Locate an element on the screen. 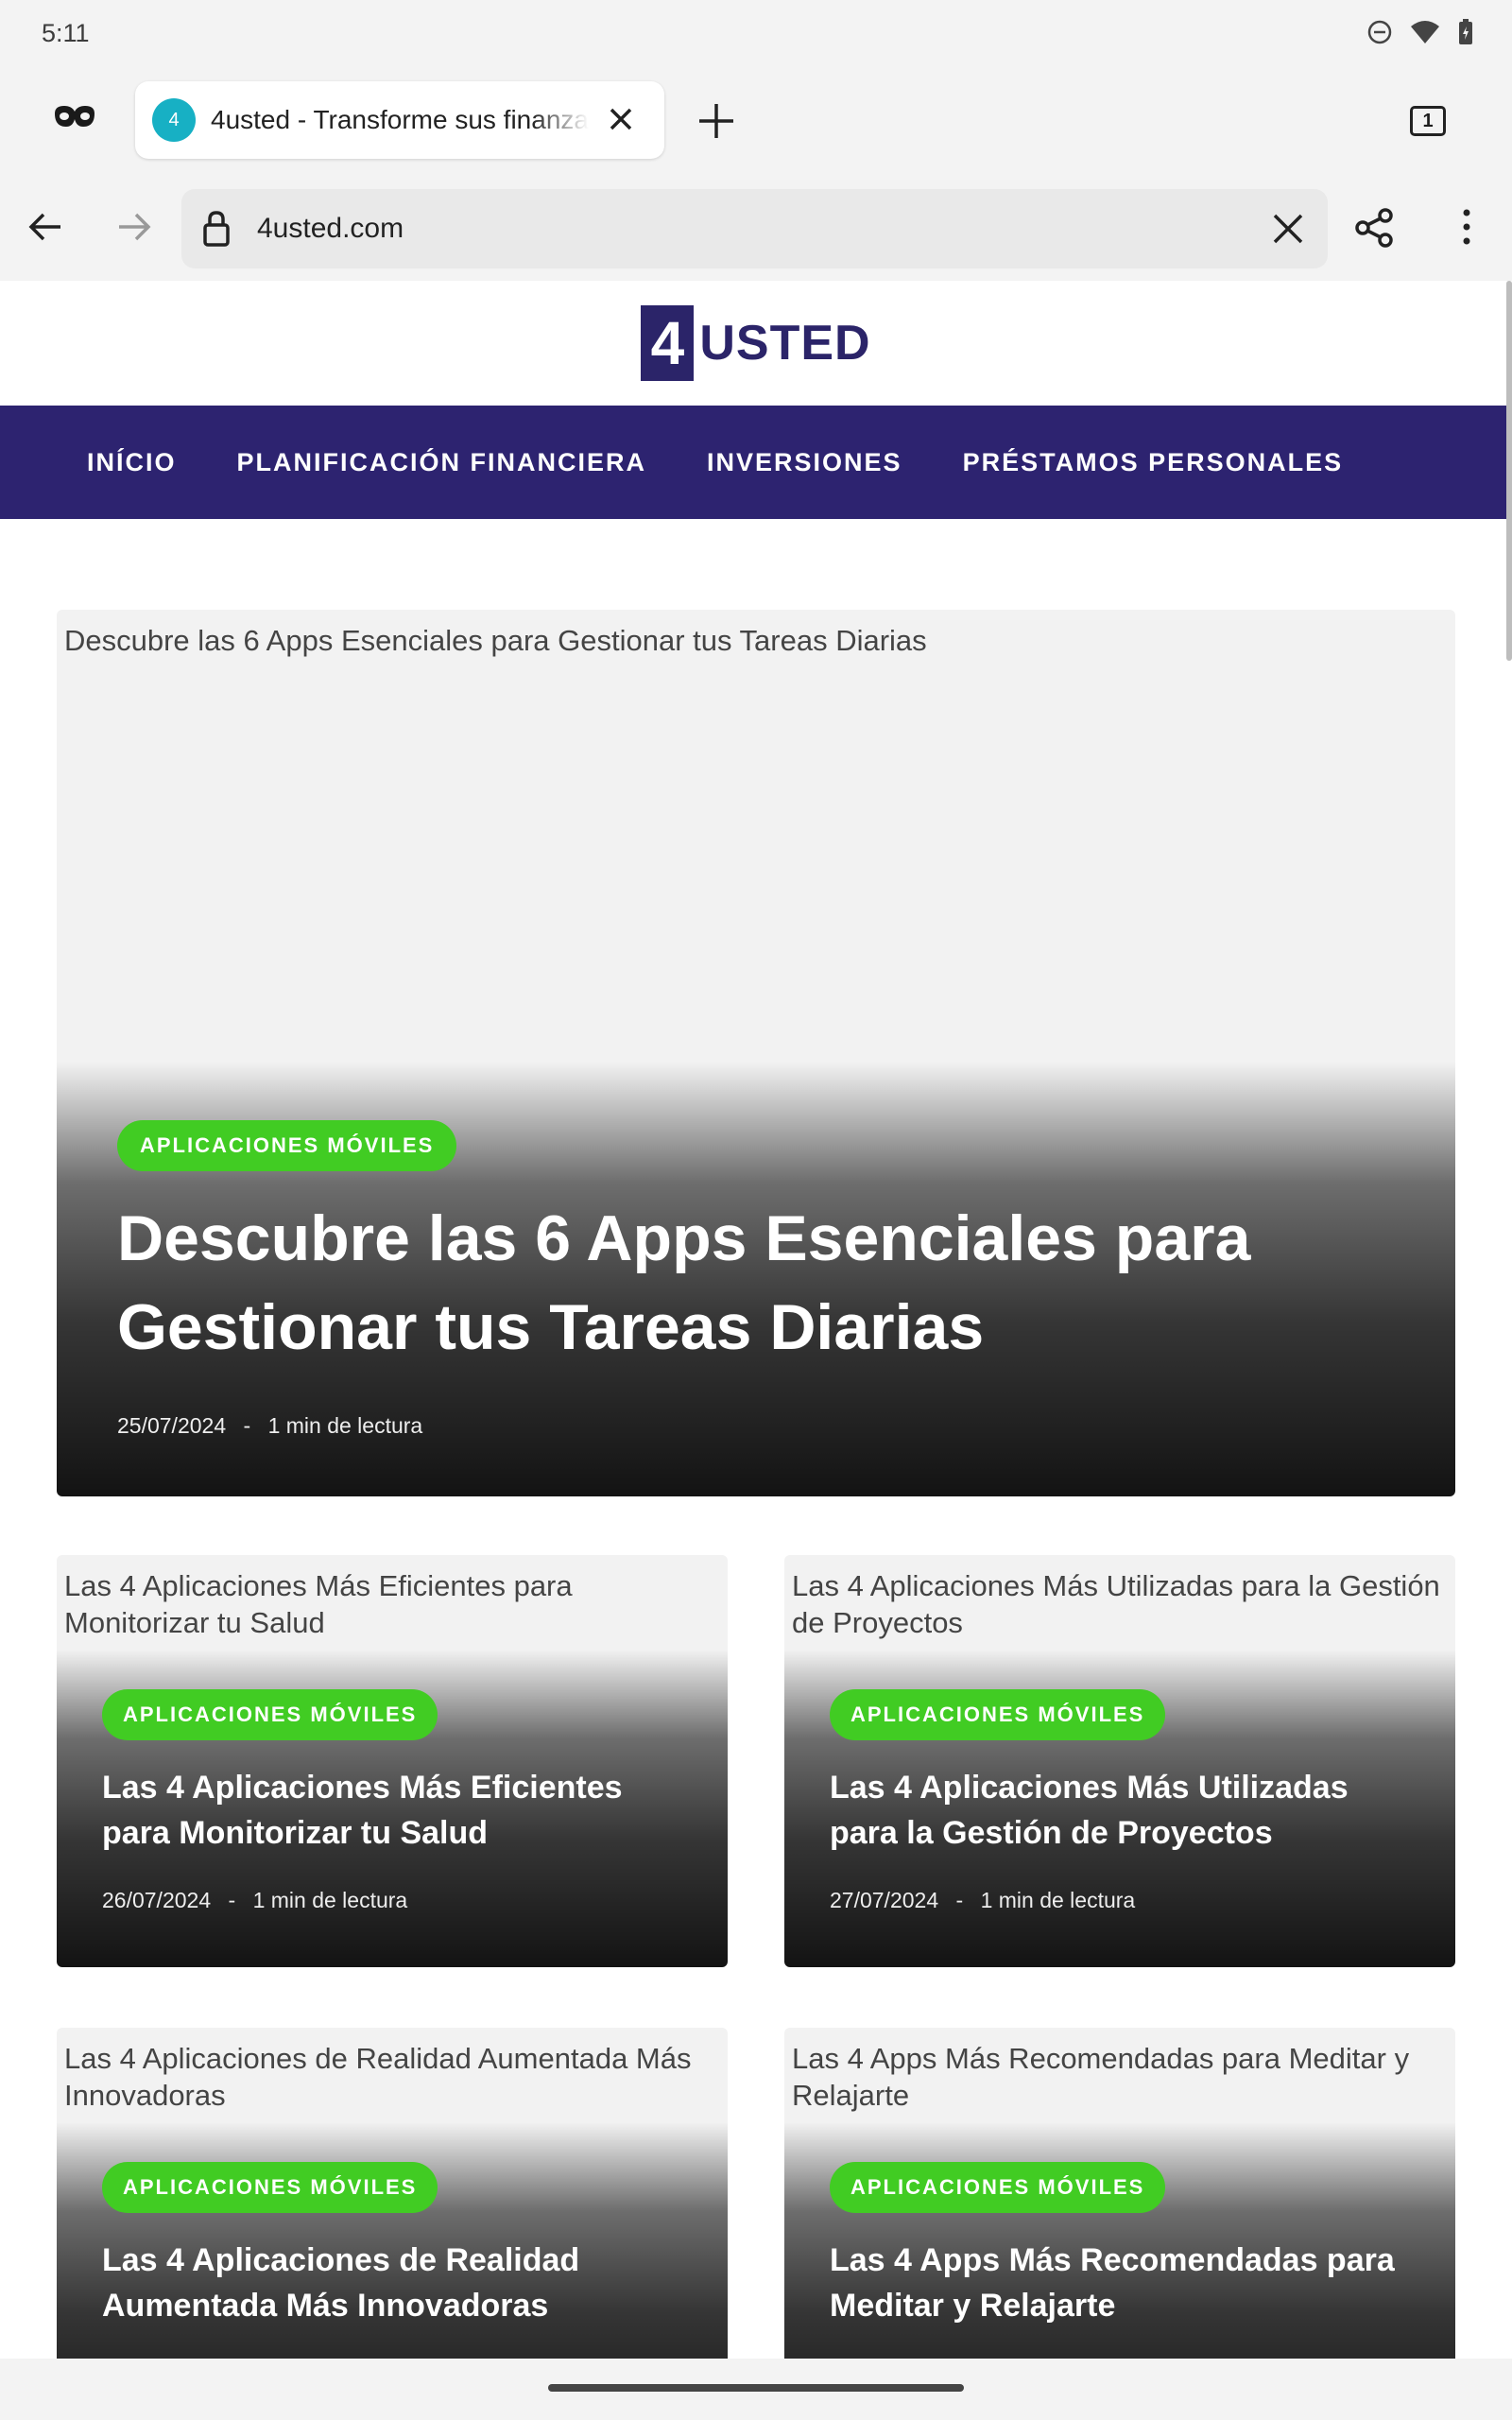 The height and width of the screenshot is (2420, 1512). scrollbar is located at coordinates (1509, 471).